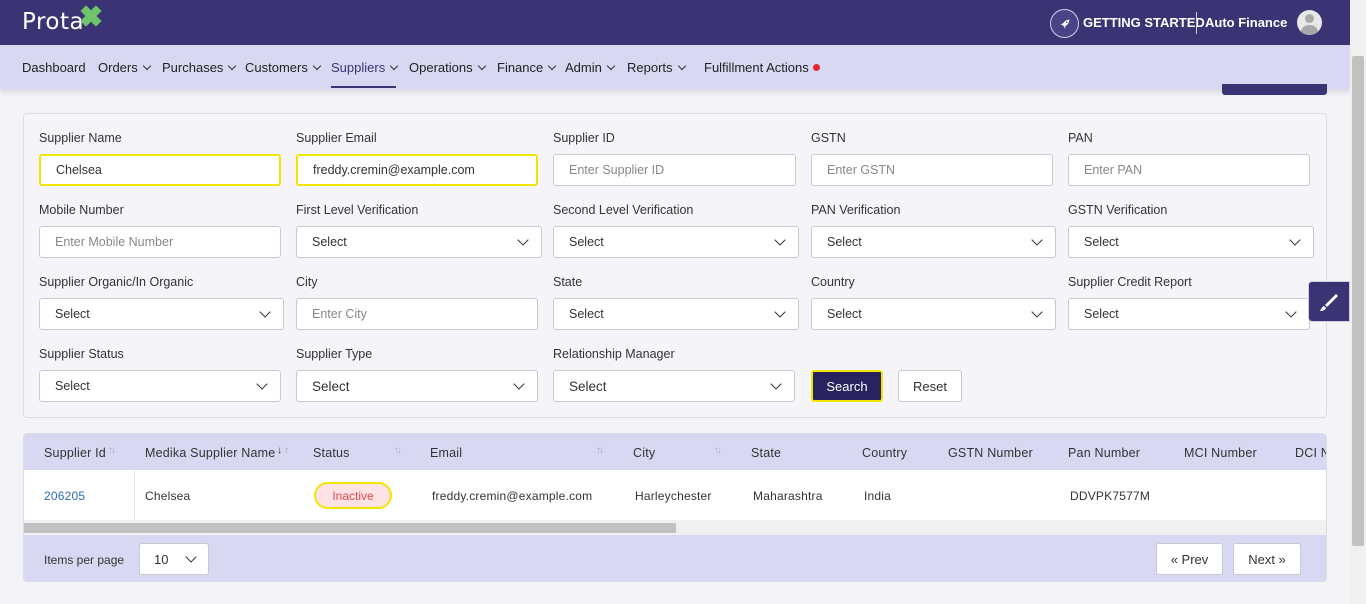  I want to click on column-header-city: City, so click(644, 453).